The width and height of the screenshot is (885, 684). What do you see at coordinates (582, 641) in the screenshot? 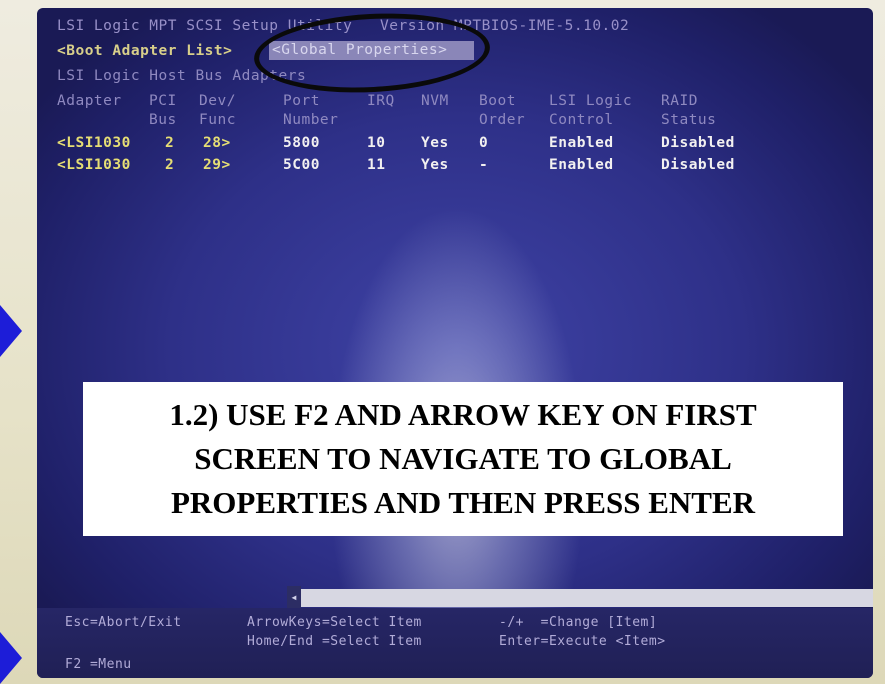
I see `help-enter: Enter=Execute <Item>` at bounding box center [582, 641].